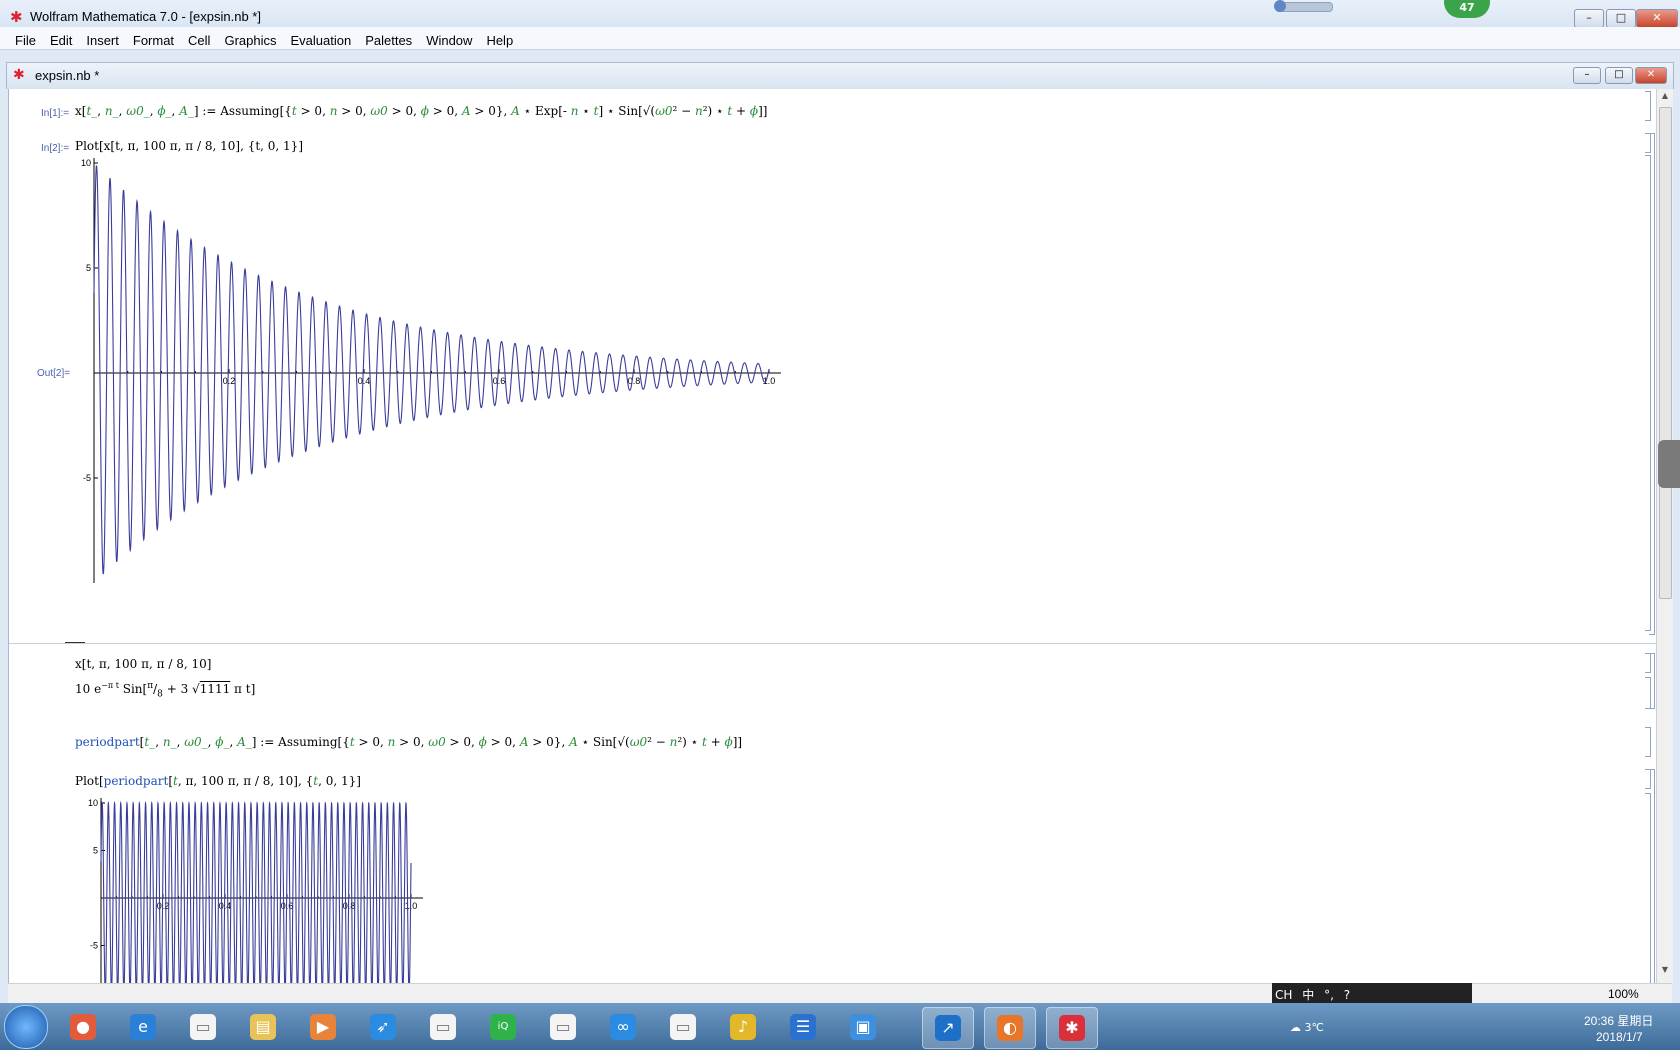 This screenshot has height=1050, width=1680. I want to click on ime-lang: CH, so click(1283, 993).